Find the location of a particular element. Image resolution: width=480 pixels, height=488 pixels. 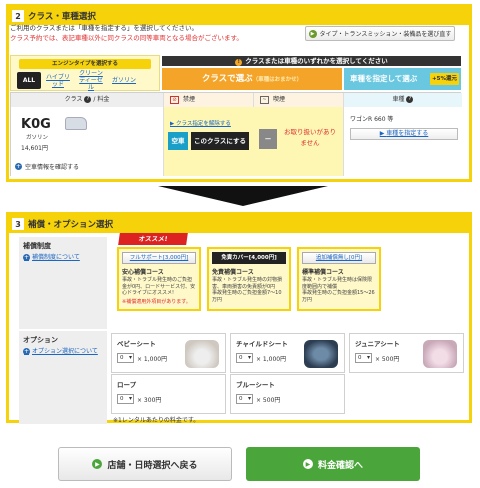

plan-full-support-button: フルサポート[3,000円] is located at coordinates (159, 258).